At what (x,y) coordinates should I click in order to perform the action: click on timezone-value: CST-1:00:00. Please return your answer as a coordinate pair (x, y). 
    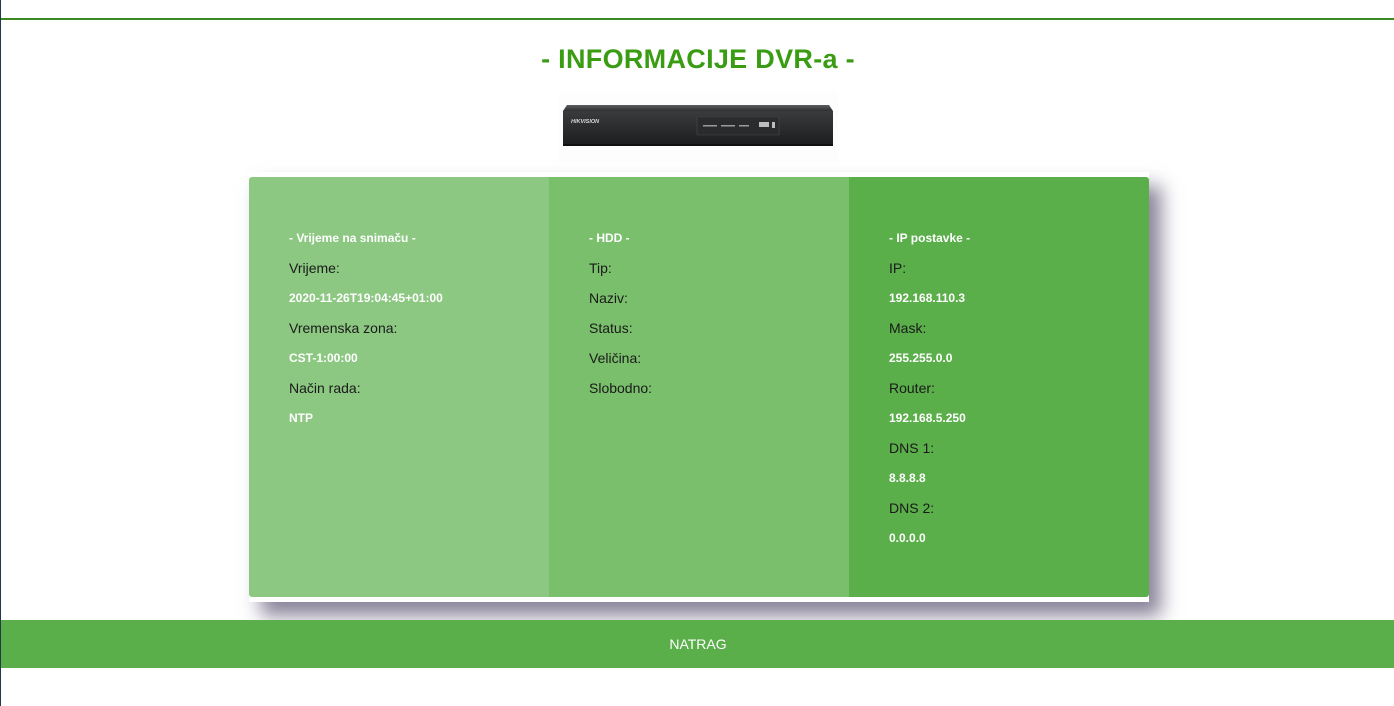
    Looking at the image, I should click on (323, 358).